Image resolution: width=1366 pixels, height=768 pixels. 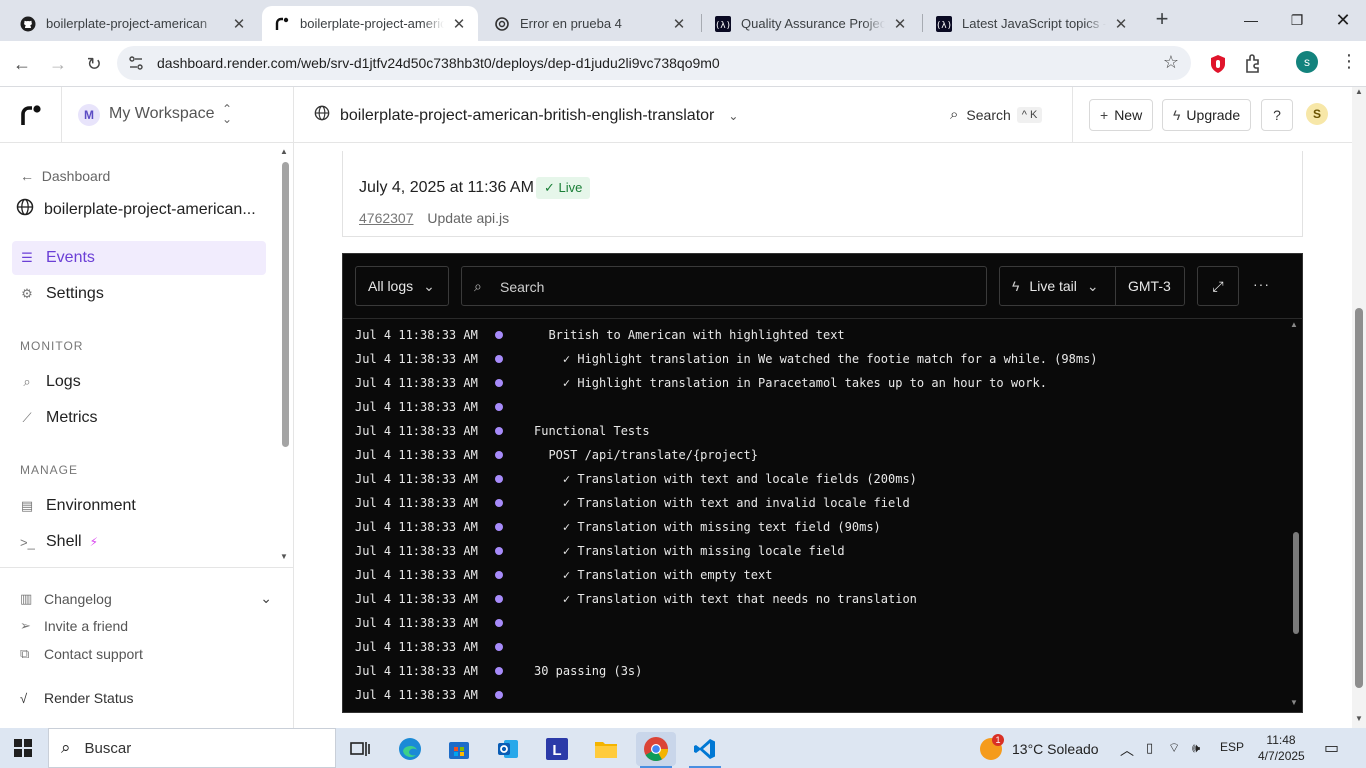 I want to click on chrome-icon, so click(x=656, y=750).